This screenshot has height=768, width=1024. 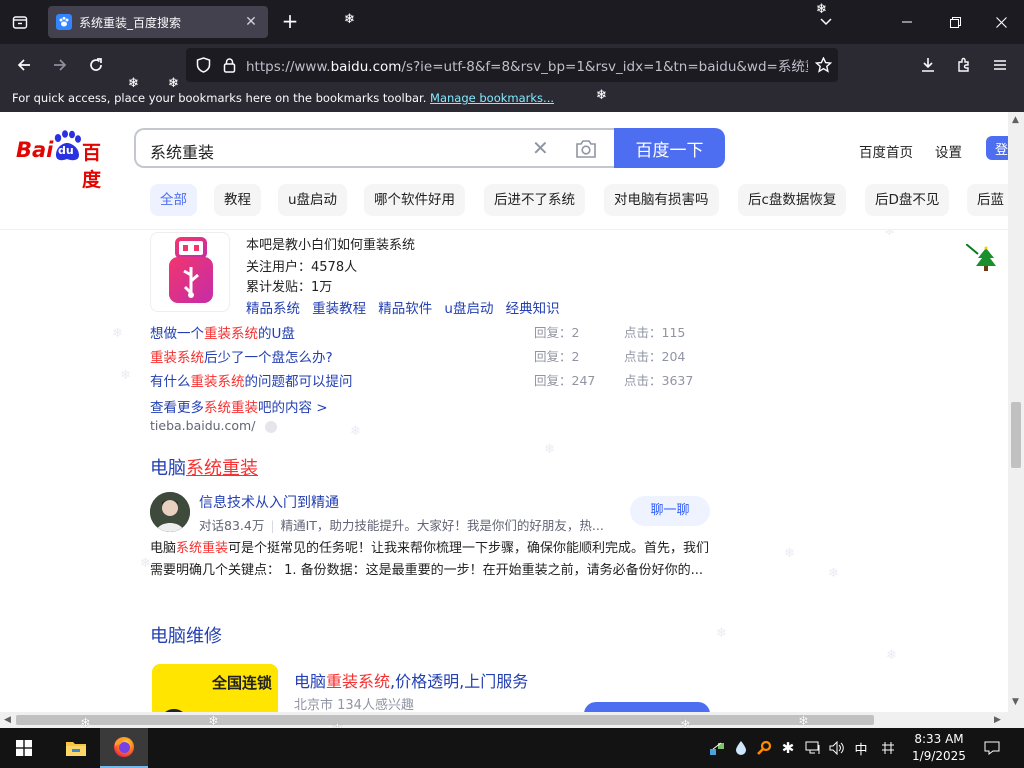 What do you see at coordinates (215, 688) in the screenshot?
I see `repair-ad-image: 全国连锁` at bounding box center [215, 688].